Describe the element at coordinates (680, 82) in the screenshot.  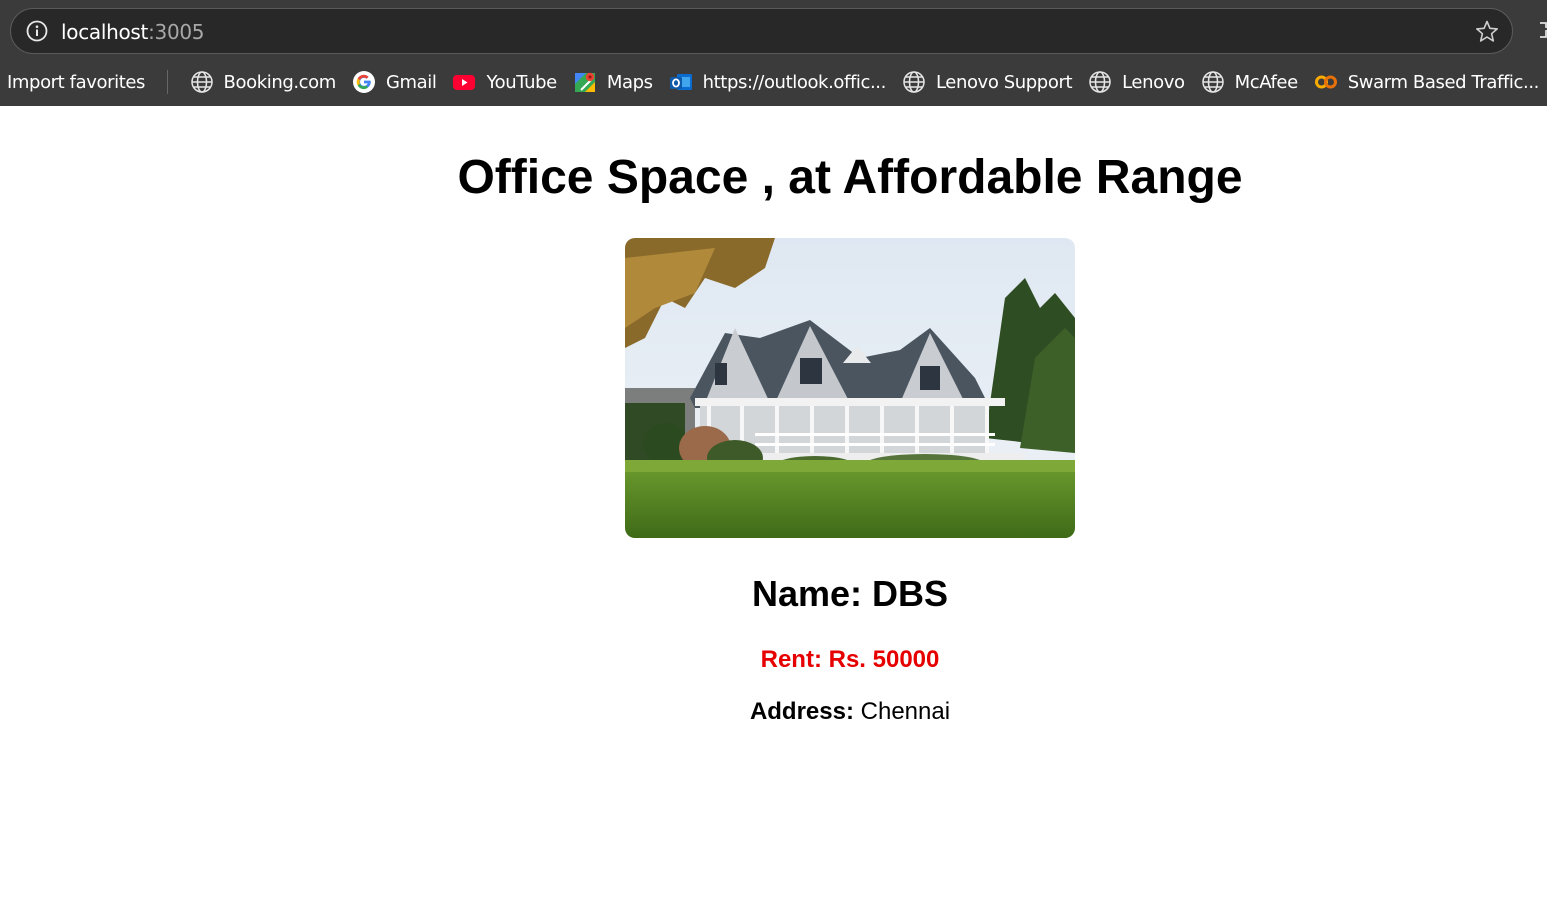
I see `outlook-icon` at that location.